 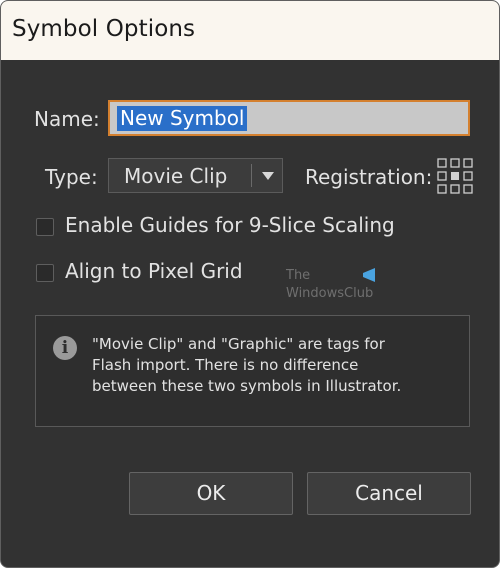 What do you see at coordinates (369, 177) in the screenshot?
I see `registration-label: Registration:` at bounding box center [369, 177].